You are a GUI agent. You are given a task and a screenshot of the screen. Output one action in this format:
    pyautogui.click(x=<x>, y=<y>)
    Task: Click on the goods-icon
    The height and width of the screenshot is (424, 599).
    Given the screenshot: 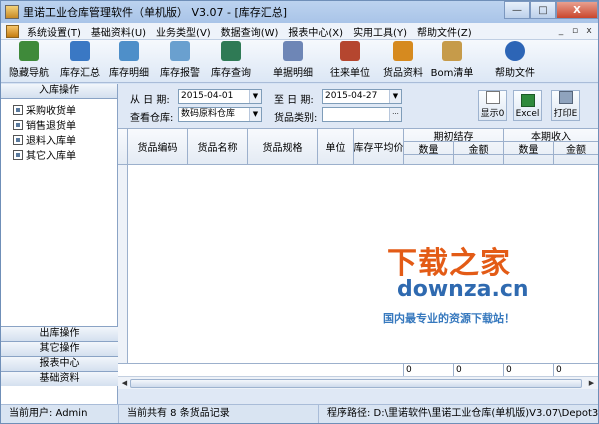 What is the action you would take?
    pyautogui.click(x=403, y=51)
    